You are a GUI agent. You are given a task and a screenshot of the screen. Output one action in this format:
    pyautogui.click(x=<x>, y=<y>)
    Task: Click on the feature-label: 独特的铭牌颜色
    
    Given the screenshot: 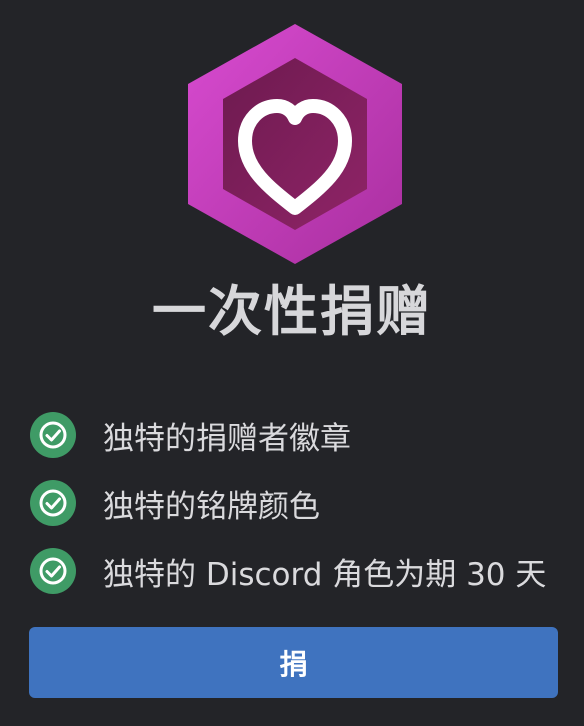 What is the action you would take?
    pyautogui.click(x=211, y=506)
    